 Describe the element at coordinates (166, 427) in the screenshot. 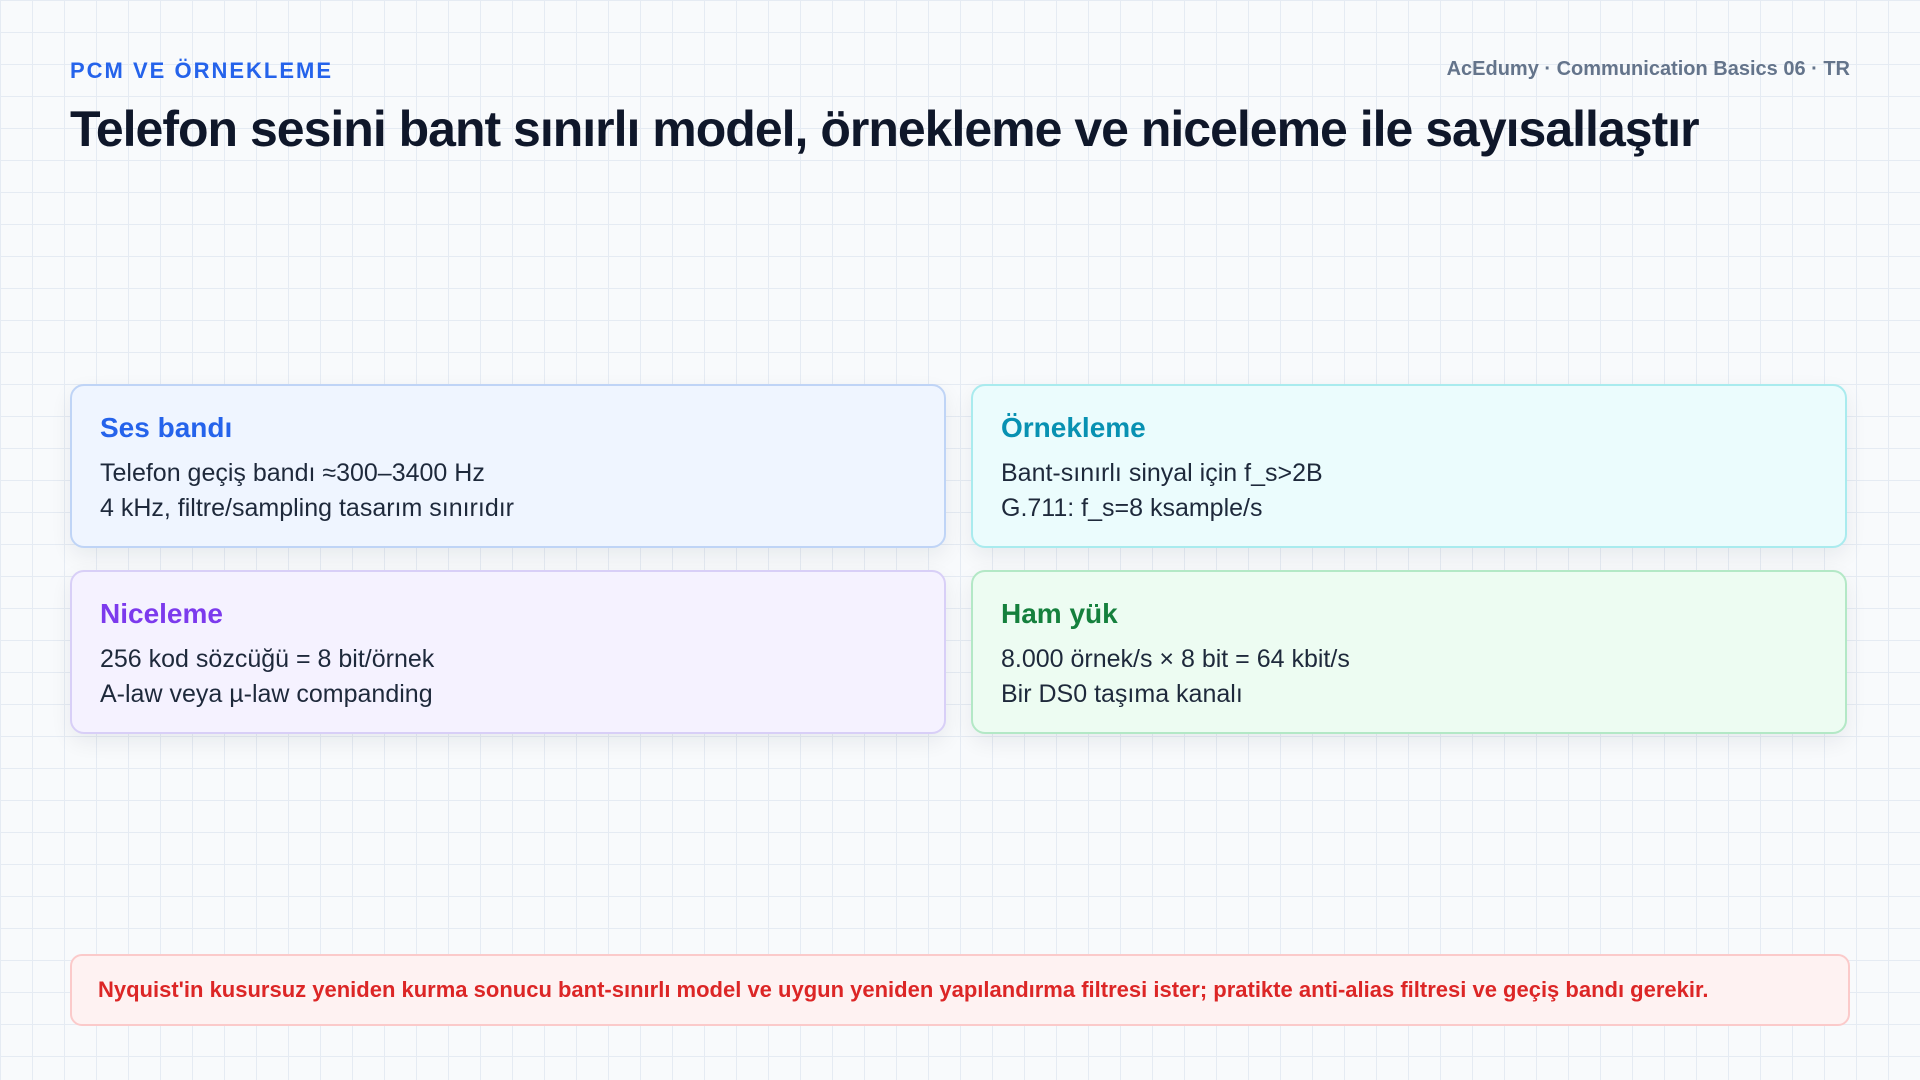

I see `card-heading: Ses bandı` at that location.